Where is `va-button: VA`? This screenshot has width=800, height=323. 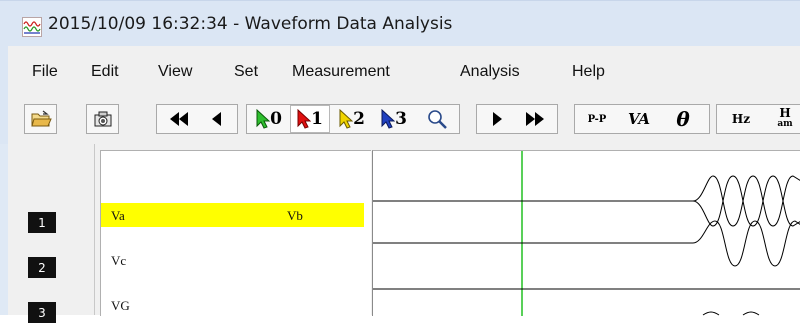 va-button: VA is located at coordinates (639, 119).